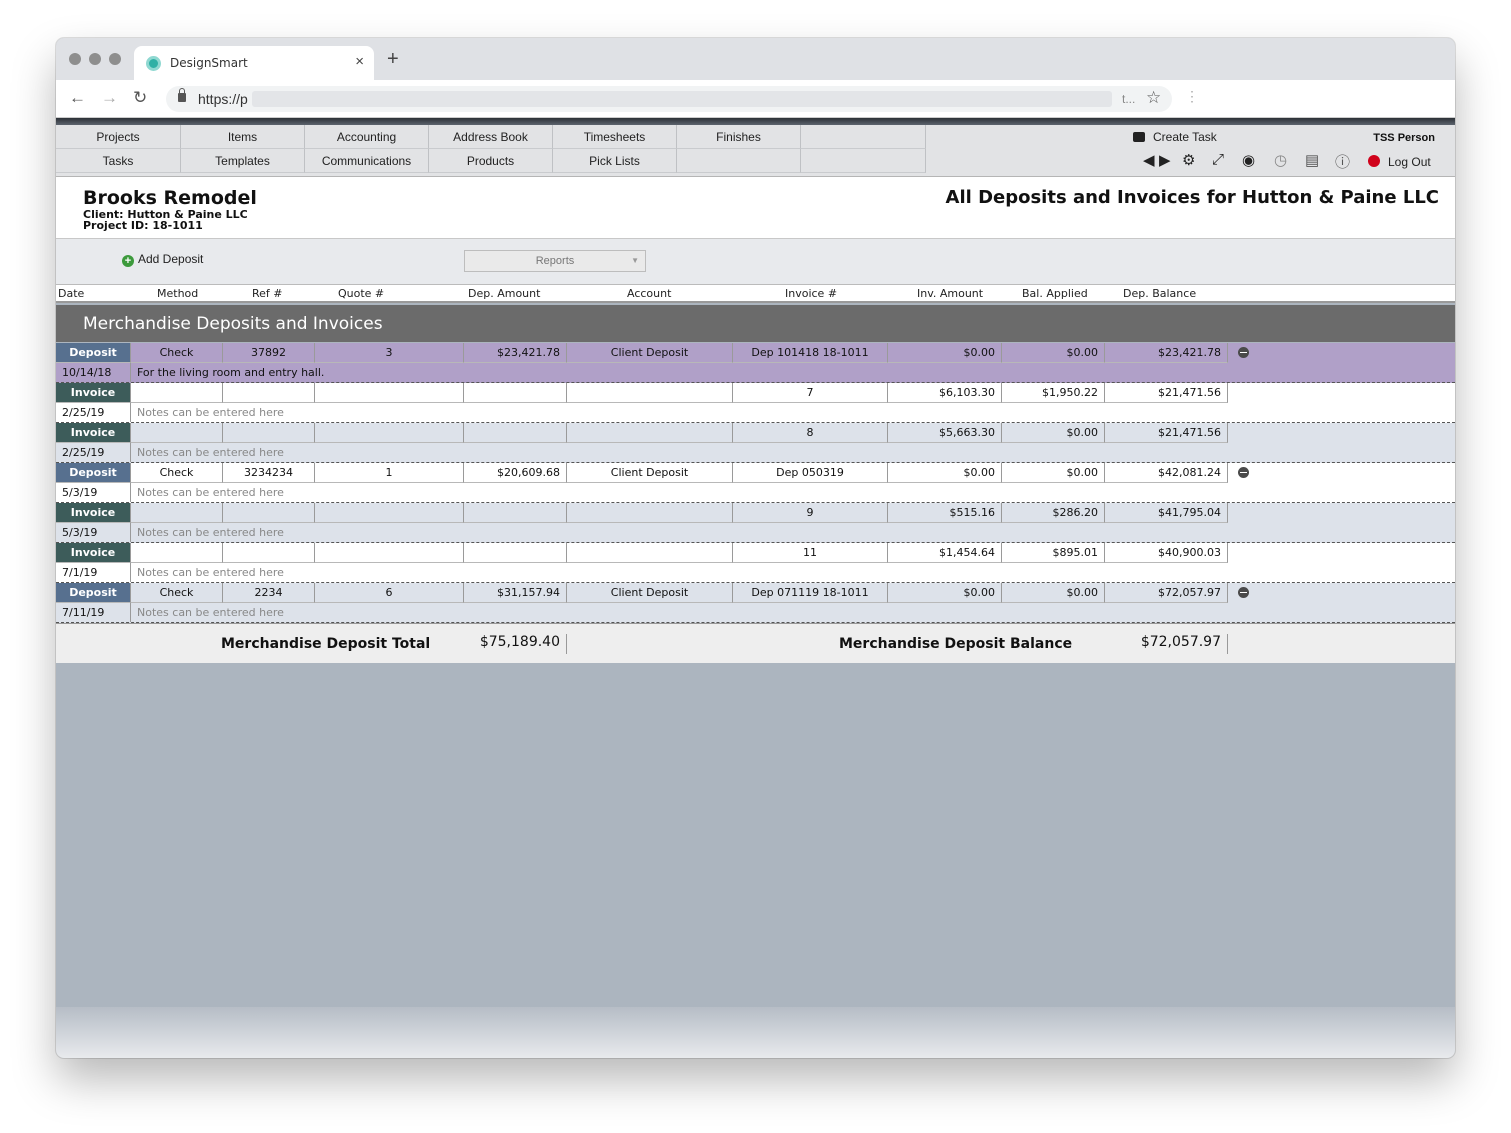 The height and width of the screenshot is (1133, 1511). I want to click on person-icon: ◉, so click(1248, 160).